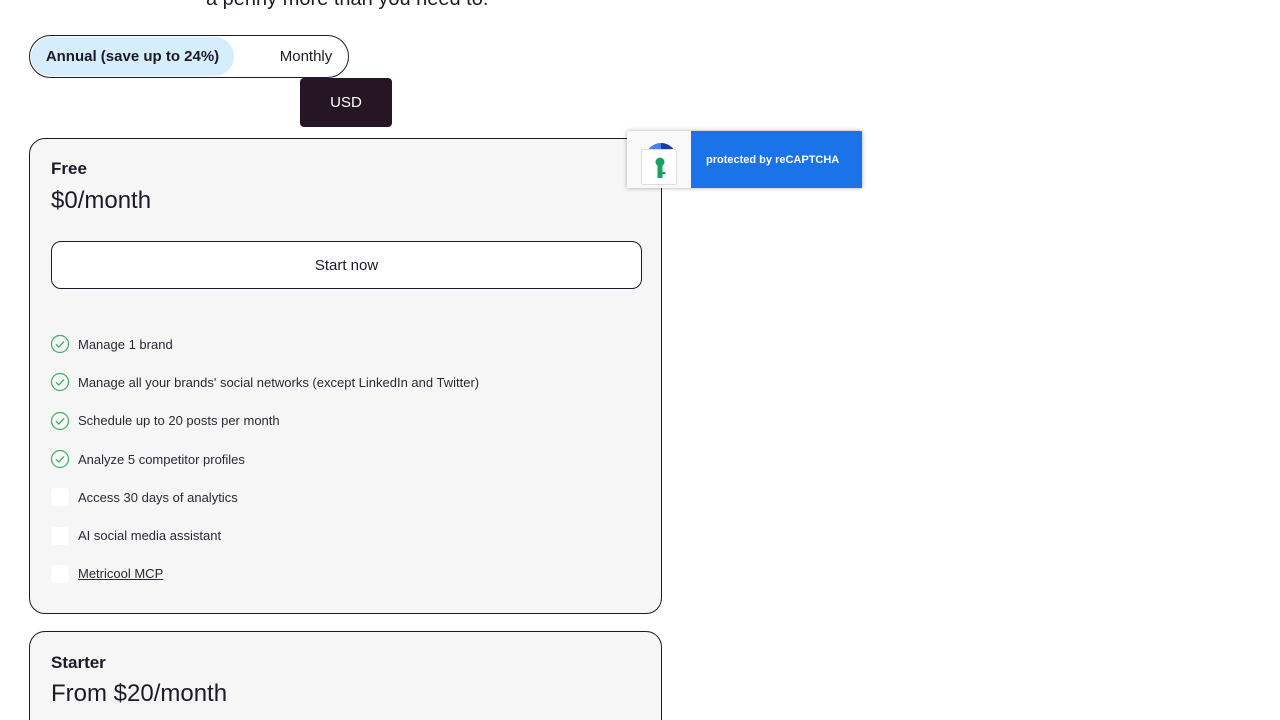 Image resolution: width=1280 pixels, height=720 pixels. I want to click on plan-name: Starter, so click(78, 662).